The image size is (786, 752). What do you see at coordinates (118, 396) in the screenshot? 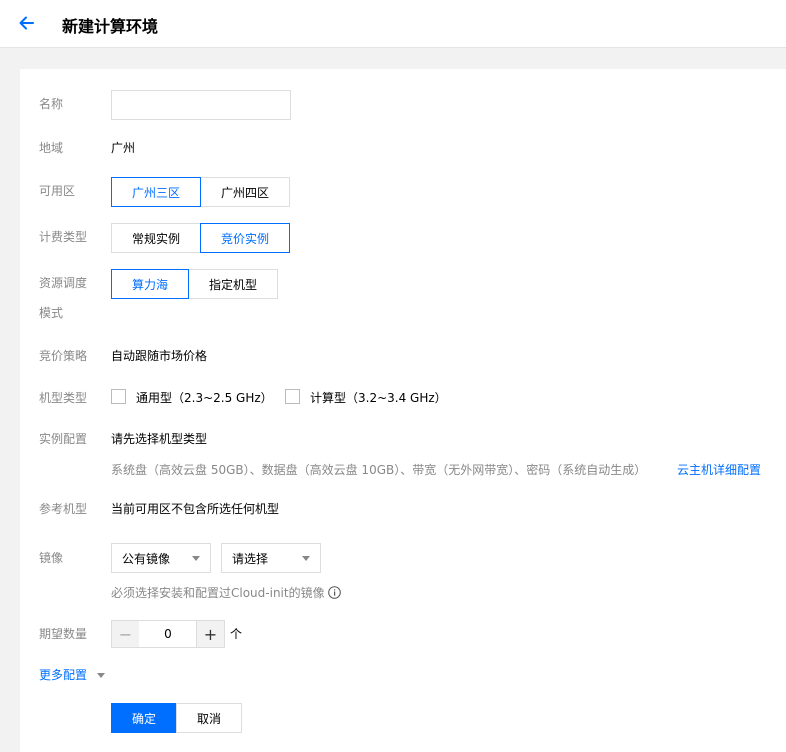
I see `general-purpose-checkbox` at bounding box center [118, 396].